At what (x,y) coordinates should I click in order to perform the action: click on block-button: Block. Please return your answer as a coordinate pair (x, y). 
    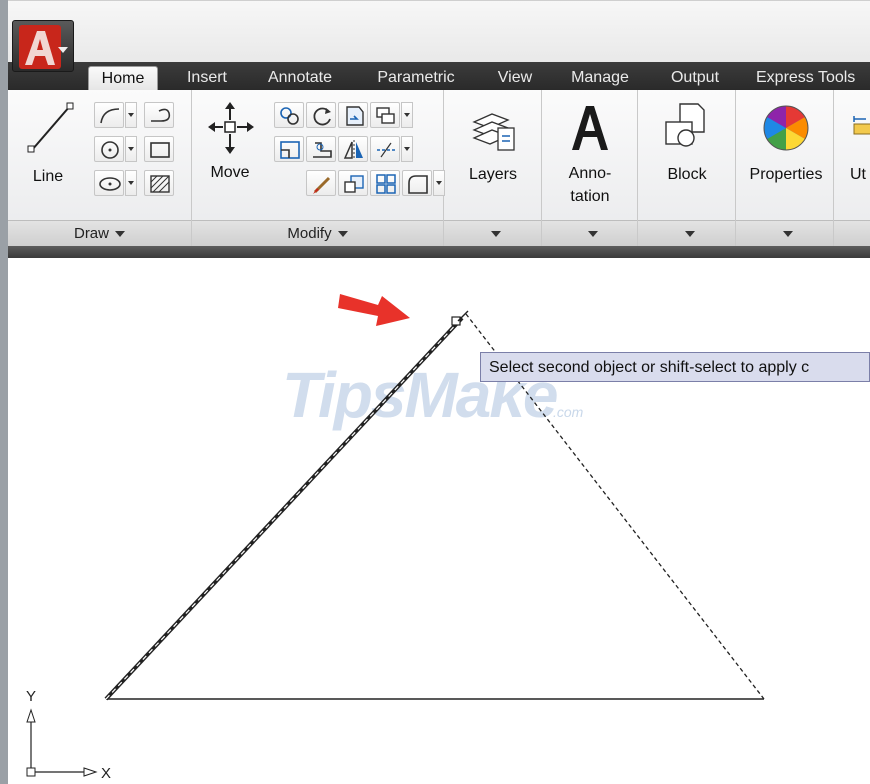
    Looking at the image, I should click on (687, 148).